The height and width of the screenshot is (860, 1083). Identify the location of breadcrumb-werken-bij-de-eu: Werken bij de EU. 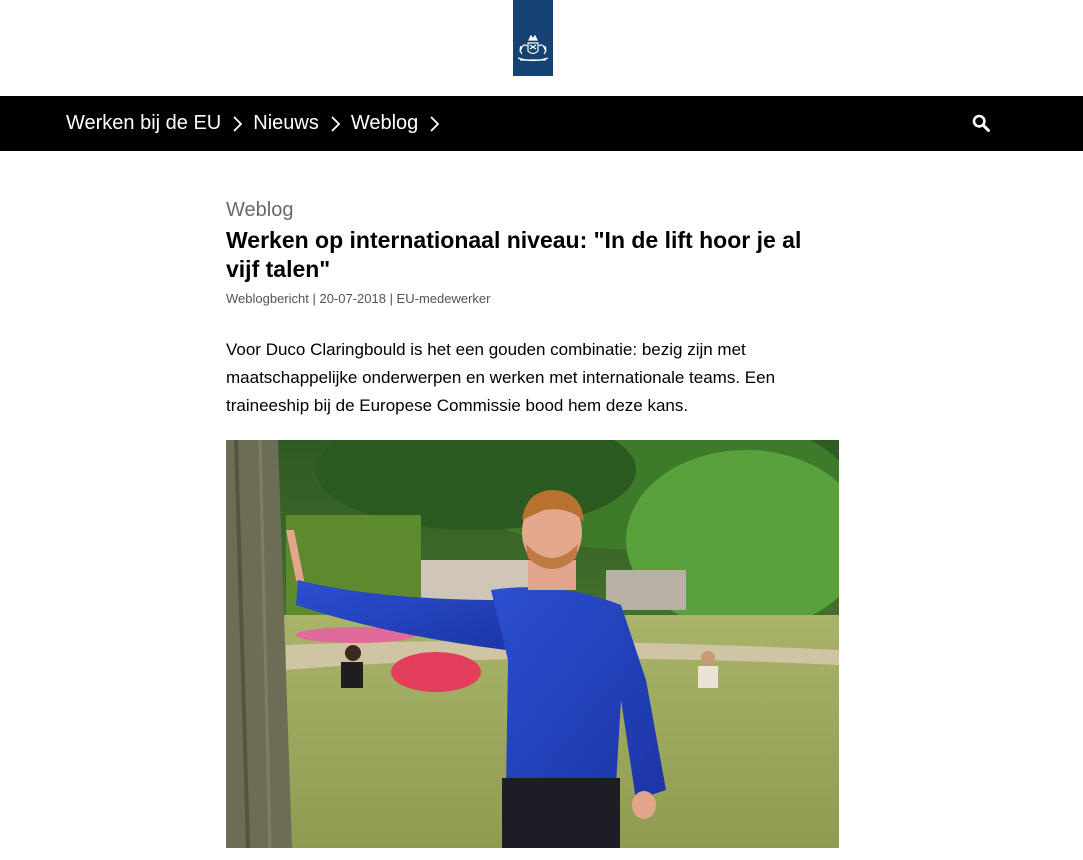
(143, 123).